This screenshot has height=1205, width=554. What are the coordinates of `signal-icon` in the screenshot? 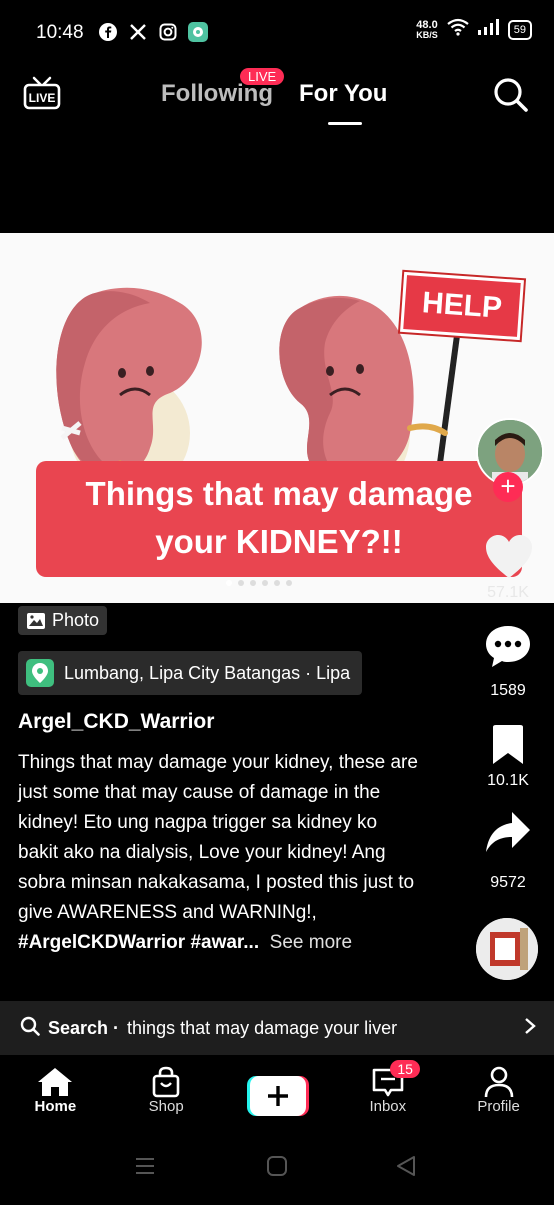 It's located at (488, 29).